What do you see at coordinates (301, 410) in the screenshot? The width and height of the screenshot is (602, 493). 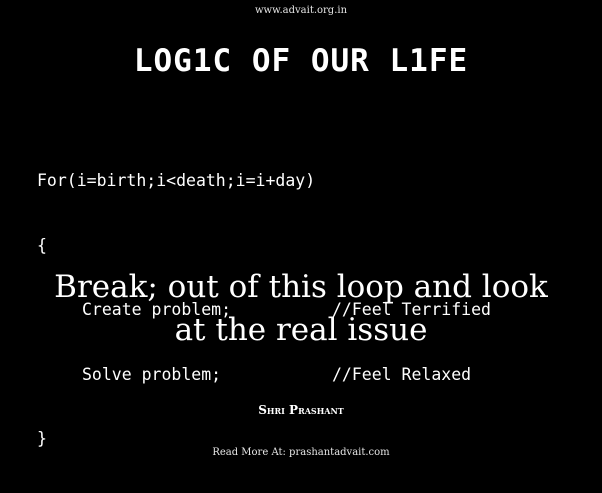 I see `author-name: Shri Prashant` at bounding box center [301, 410].